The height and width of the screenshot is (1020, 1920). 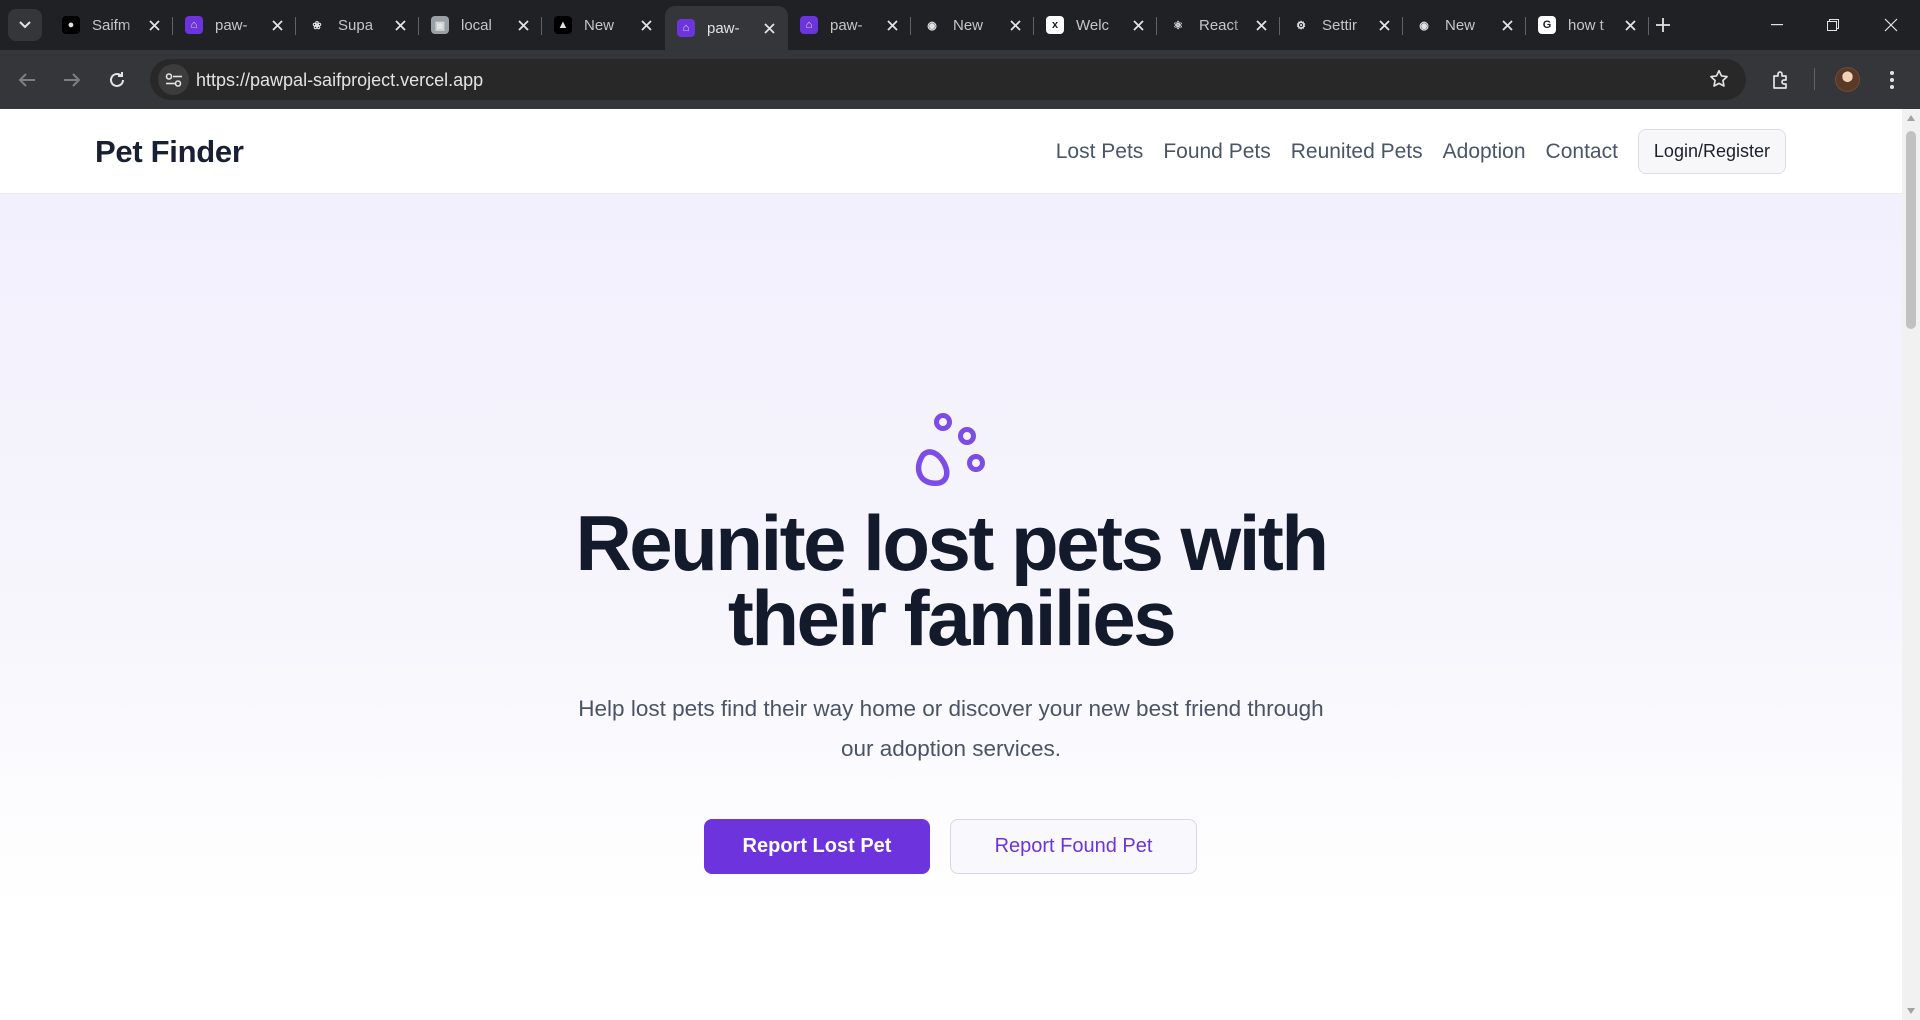 What do you see at coordinates (1357, 152) in the screenshot?
I see `nav-reunited-pets: Reunited Pets` at bounding box center [1357, 152].